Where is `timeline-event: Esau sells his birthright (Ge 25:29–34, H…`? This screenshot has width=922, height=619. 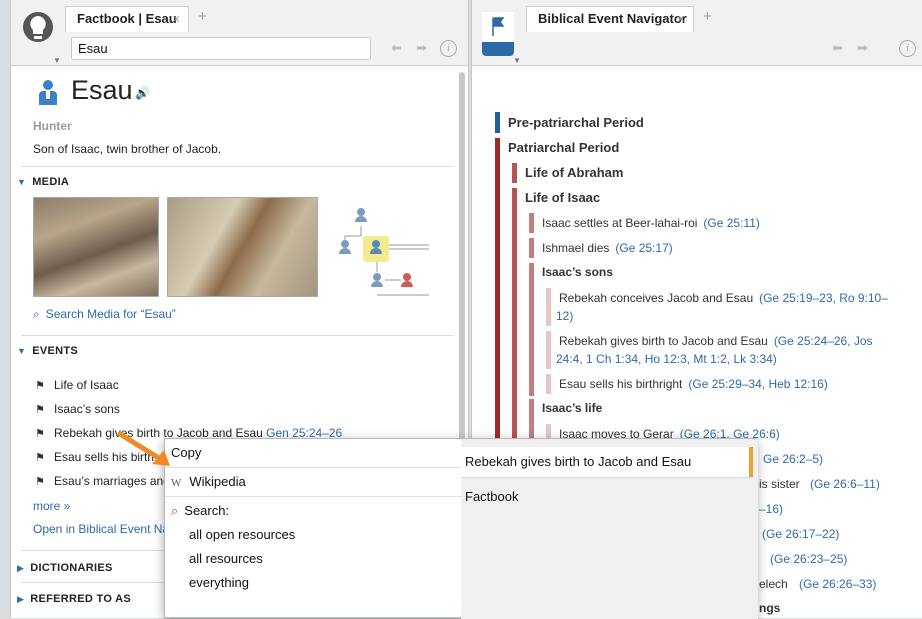
timeline-event: Esau sells his birthright (Ge 25:29–34, H… is located at coordinates (693, 384).